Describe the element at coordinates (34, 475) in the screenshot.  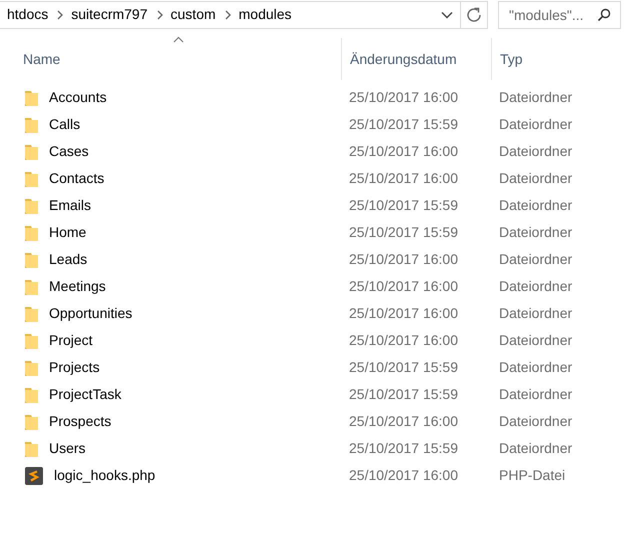
I see `file-icon` at that location.